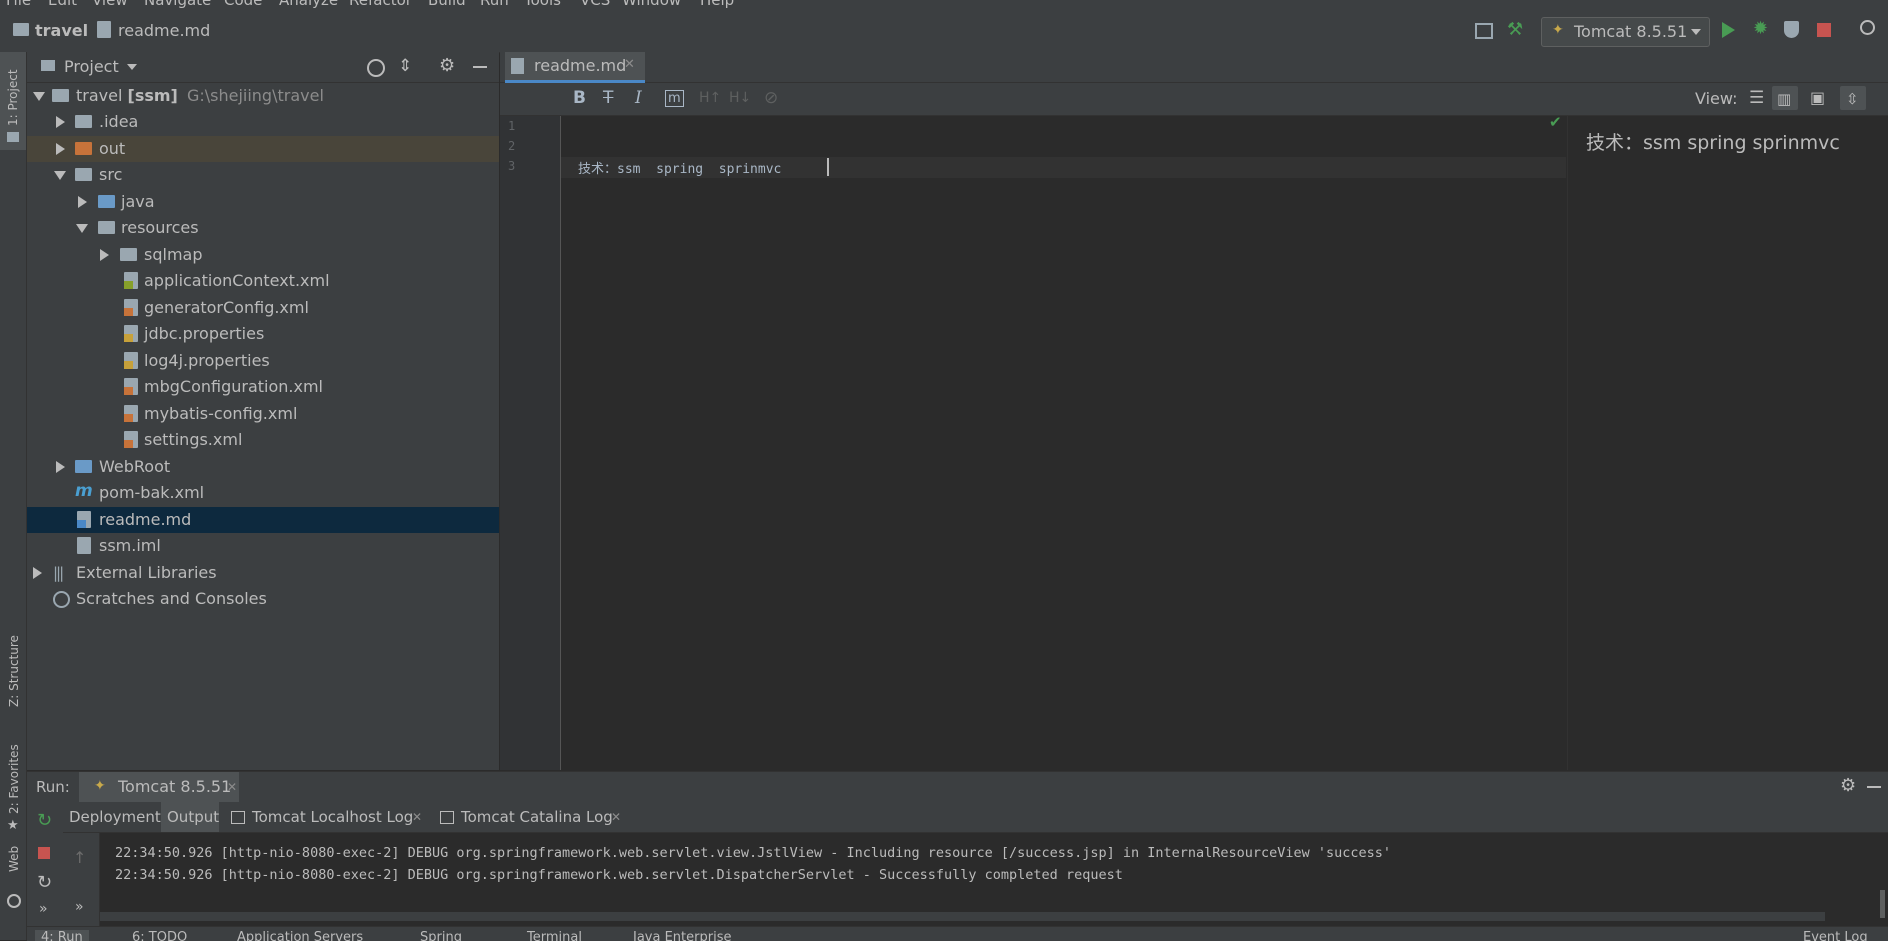 Image resolution: width=1888 pixels, height=941 pixels. Describe the element at coordinates (1817, 97) in the screenshot. I see `preview-only-view-icon: ▣` at that location.